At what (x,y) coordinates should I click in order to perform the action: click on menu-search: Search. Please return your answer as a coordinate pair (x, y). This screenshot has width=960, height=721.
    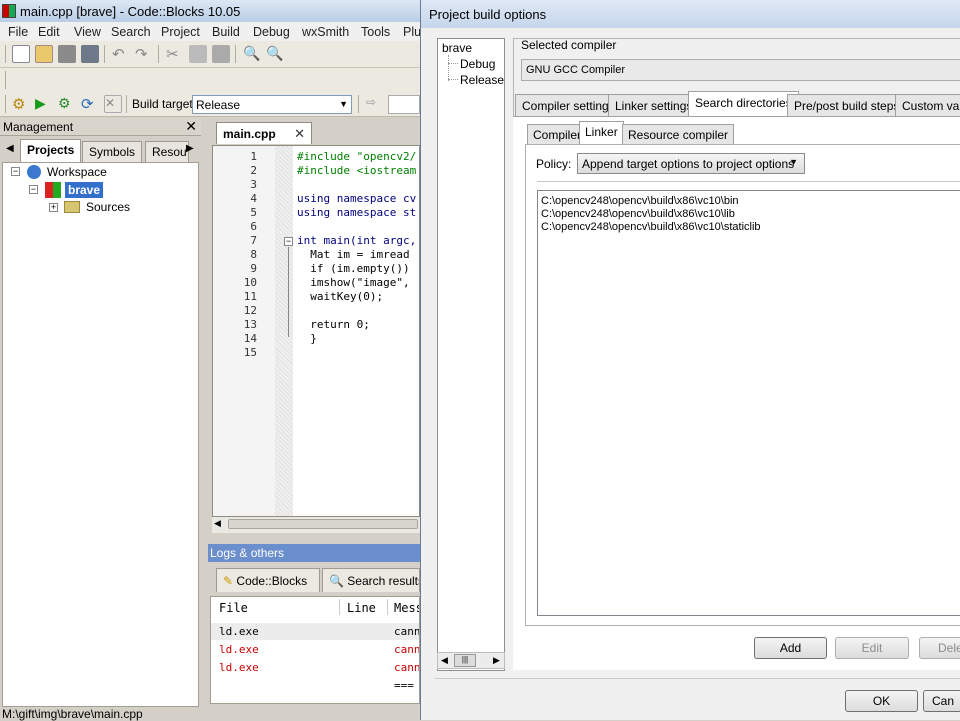
    Looking at the image, I should click on (131, 32).